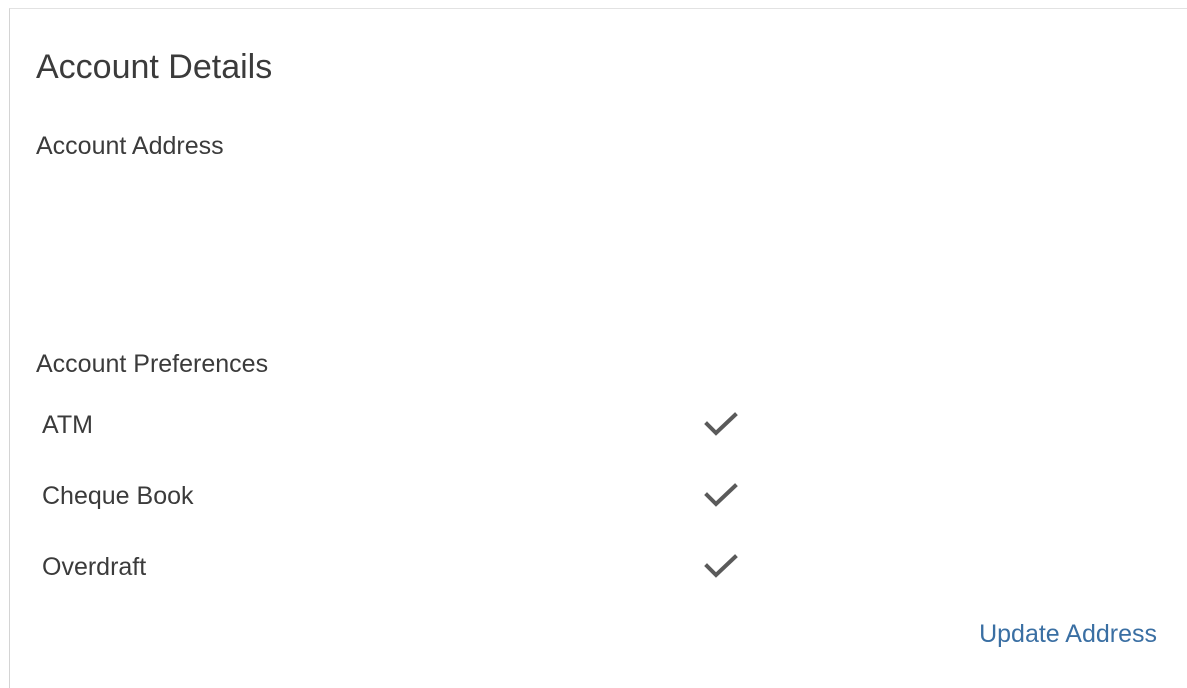 The height and width of the screenshot is (688, 1187). I want to click on preference-row-cheque-book: Cheque Book, so click(402, 511).